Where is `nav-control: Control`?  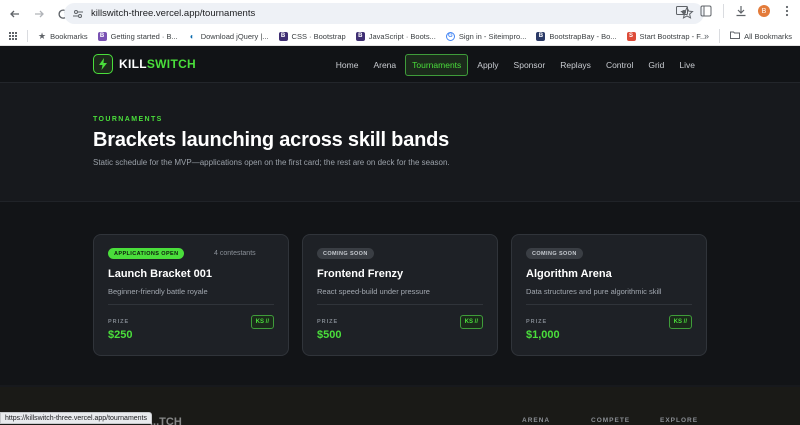
nav-control: Control is located at coordinates (619, 65).